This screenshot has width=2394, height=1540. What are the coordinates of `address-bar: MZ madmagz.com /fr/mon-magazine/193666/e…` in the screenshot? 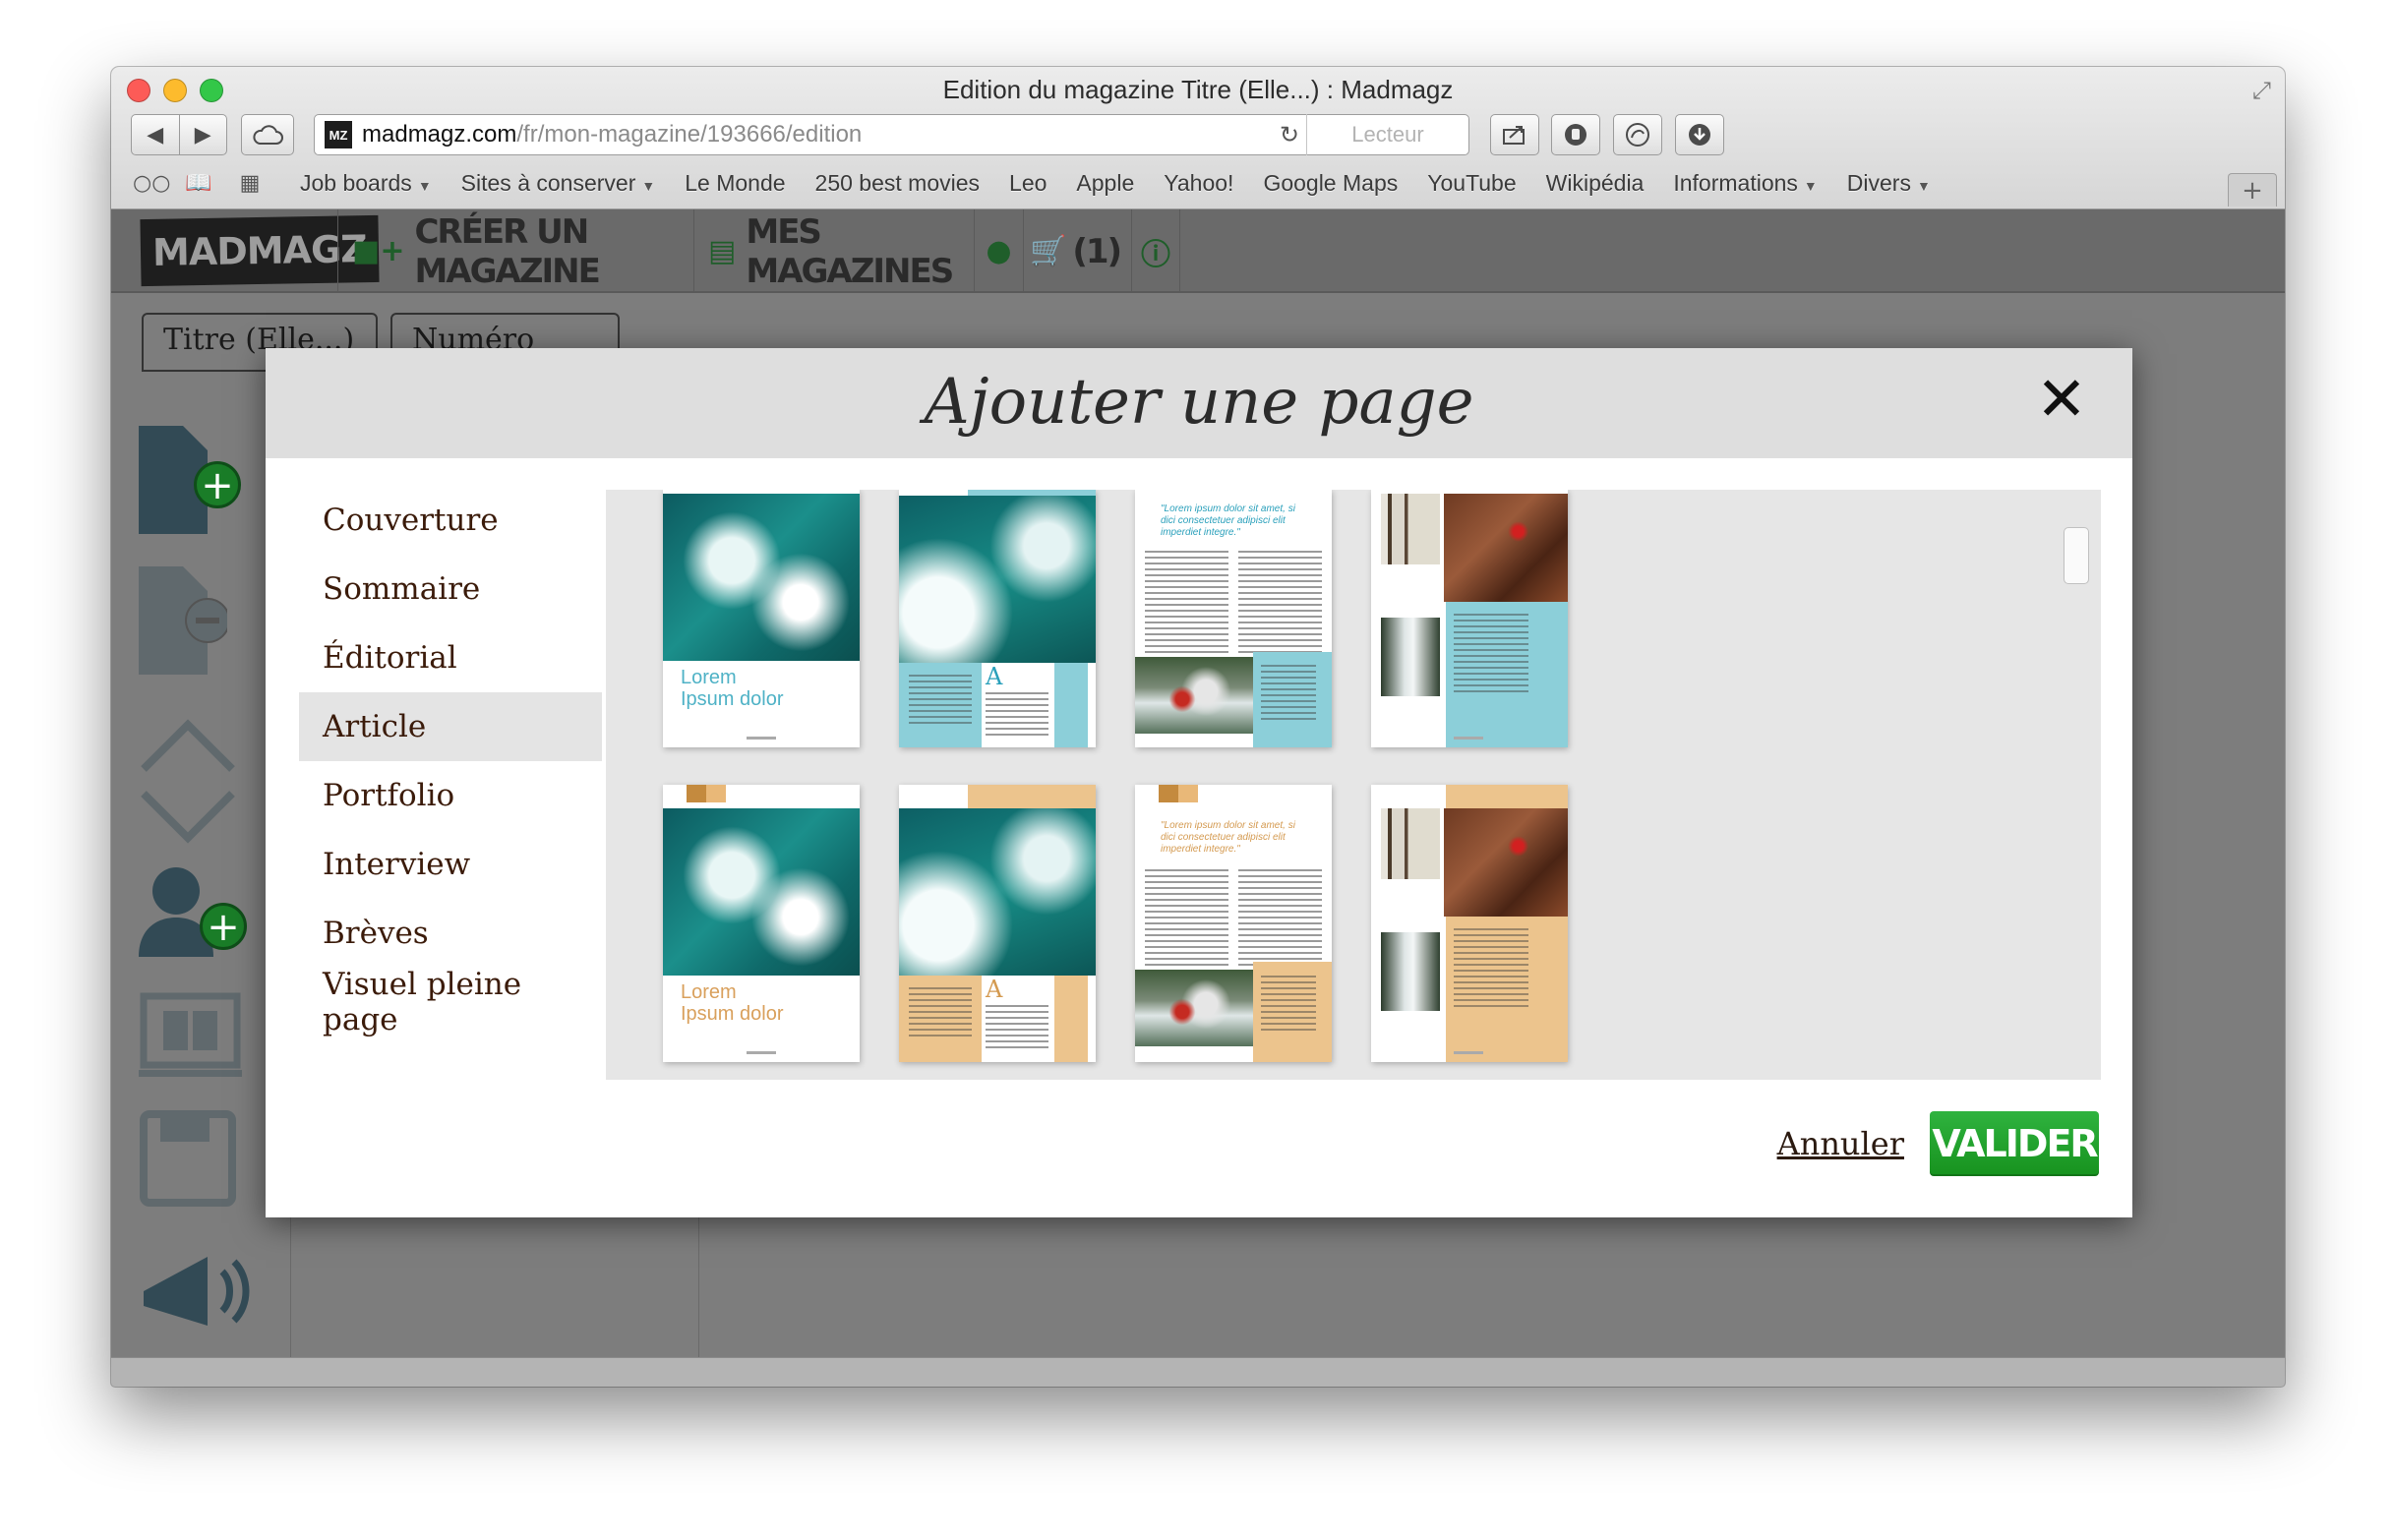 It's located at (891, 134).